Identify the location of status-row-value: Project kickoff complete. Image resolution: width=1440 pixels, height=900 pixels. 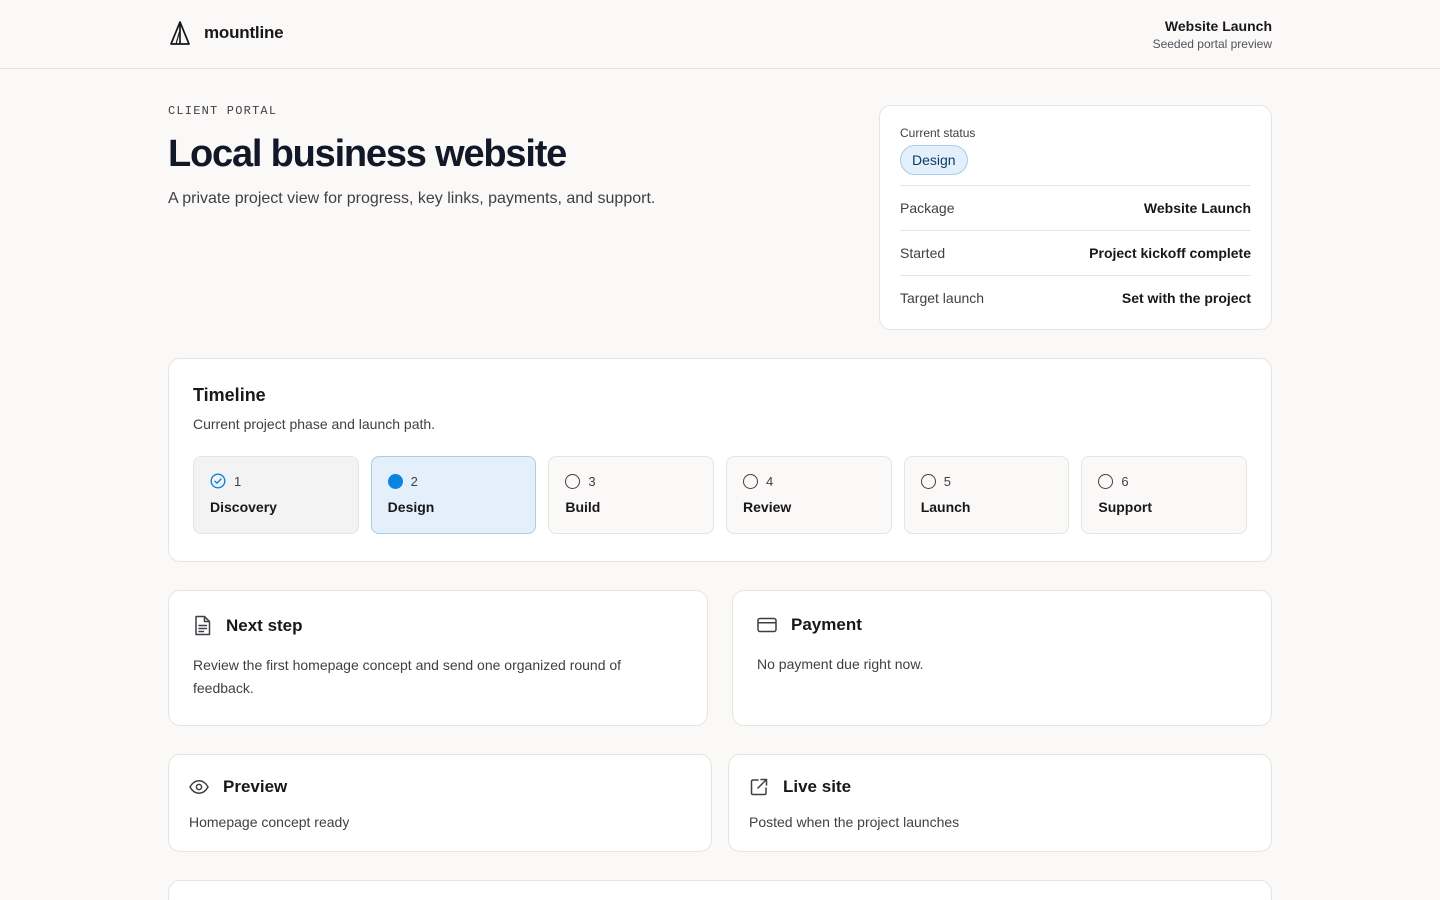
(1170, 253).